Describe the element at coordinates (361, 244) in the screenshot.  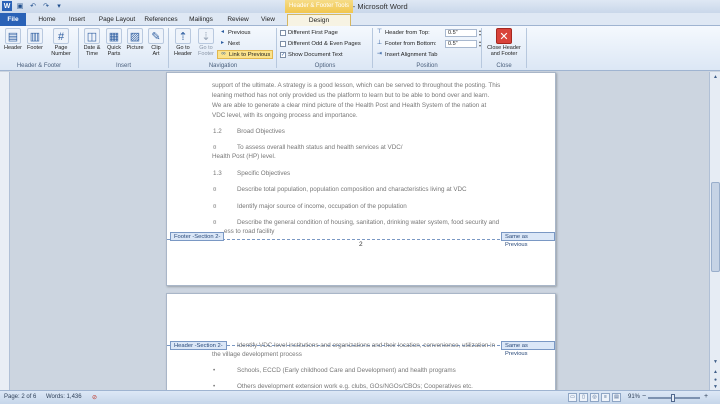
I see `page-number-field: 2` at that location.